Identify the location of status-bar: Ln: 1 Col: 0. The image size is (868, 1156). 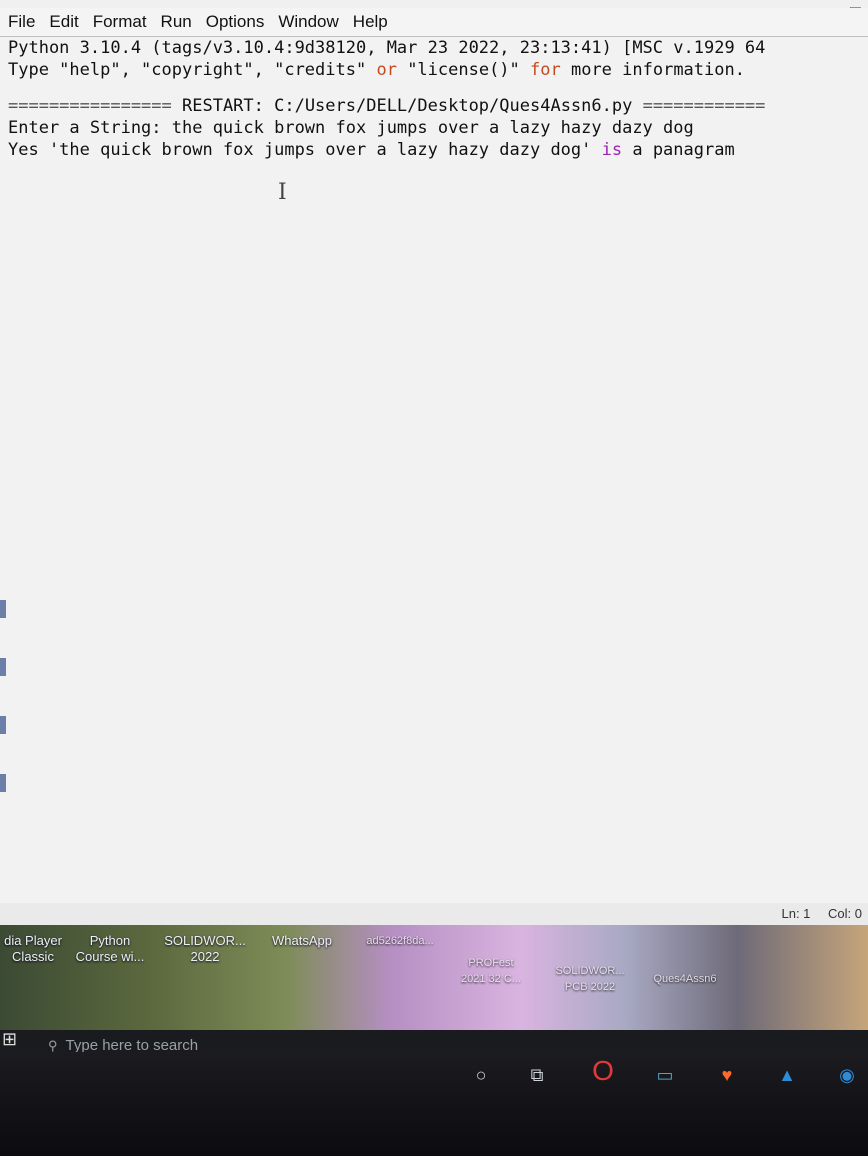
(434, 914).